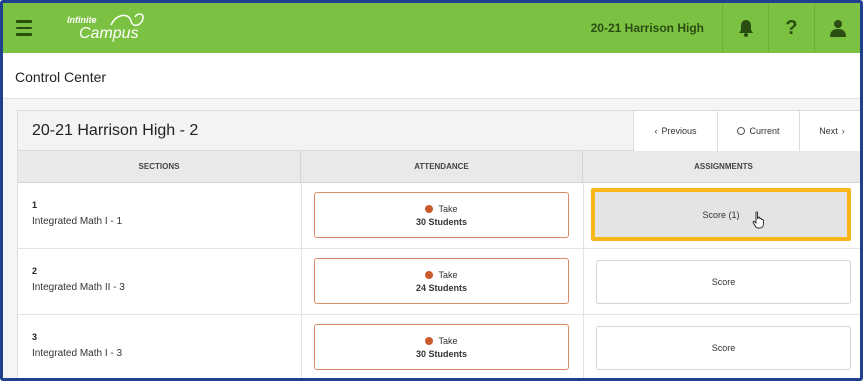 This screenshot has height=381, width=863. I want to click on previous-label: Previous, so click(679, 131).